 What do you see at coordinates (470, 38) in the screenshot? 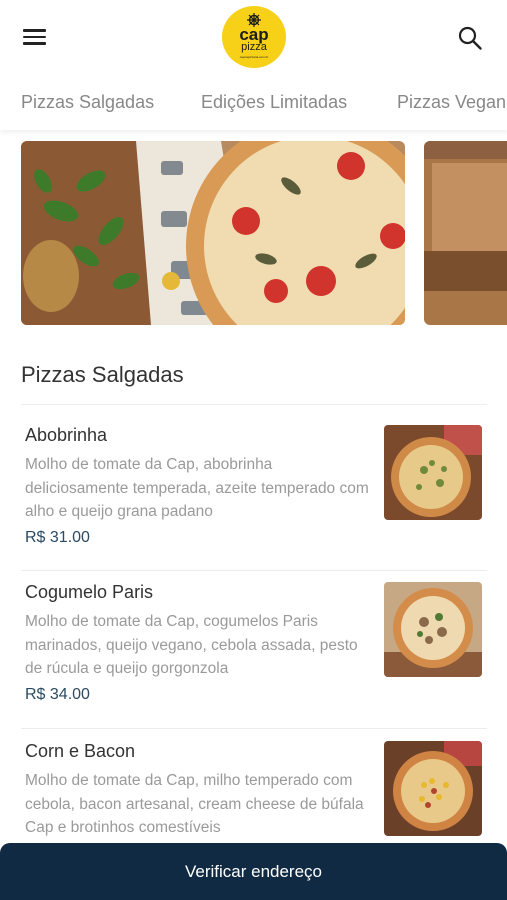
I see `search-icon` at bounding box center [470, 38].